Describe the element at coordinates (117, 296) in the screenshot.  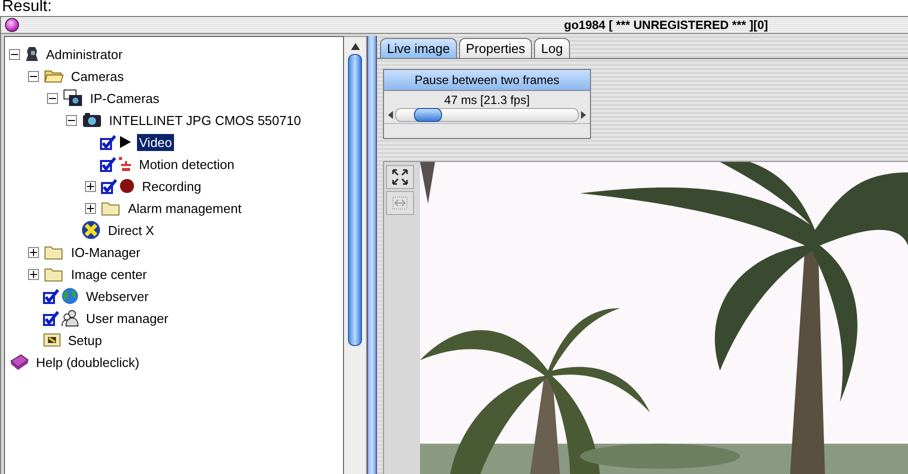
I see `tree-item: Webserver` at that location.